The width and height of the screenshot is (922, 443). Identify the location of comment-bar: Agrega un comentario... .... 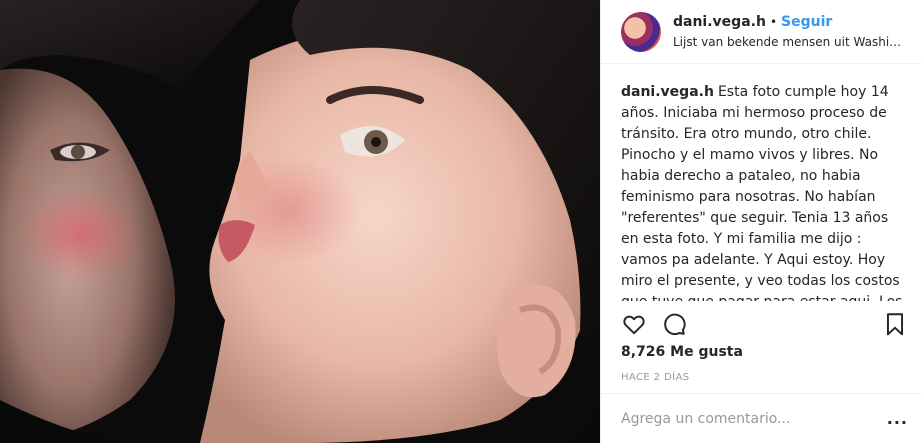
(761, 418).